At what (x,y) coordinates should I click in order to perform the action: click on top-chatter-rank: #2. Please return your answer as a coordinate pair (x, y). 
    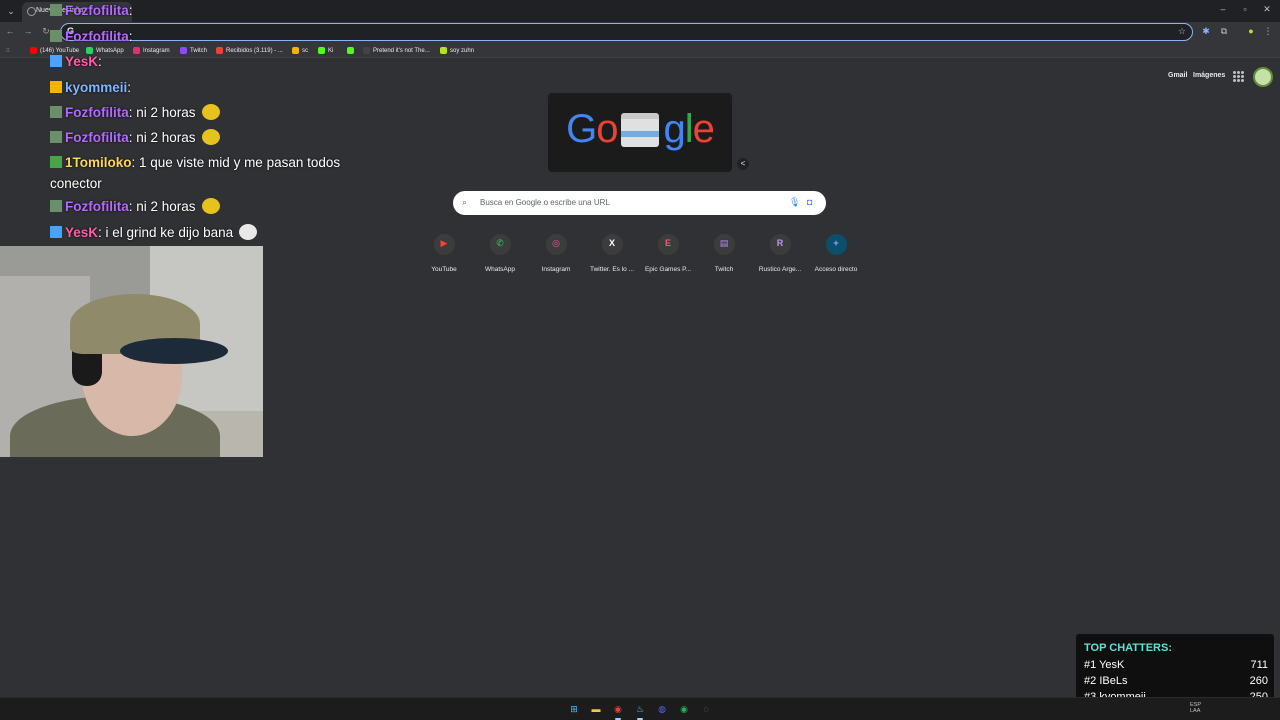
    Looking at the image, I should click on (1090, 681).